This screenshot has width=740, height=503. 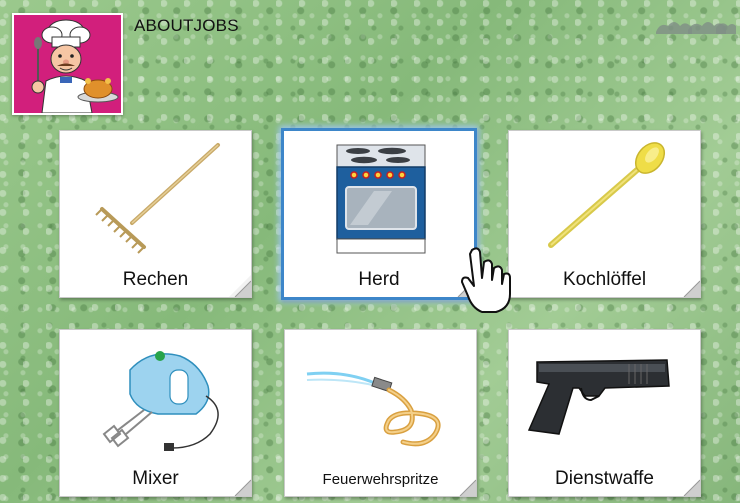 I want to click on card-feuerwehrspritze: Feuerwehrspritze, so click(x=380, y=413).